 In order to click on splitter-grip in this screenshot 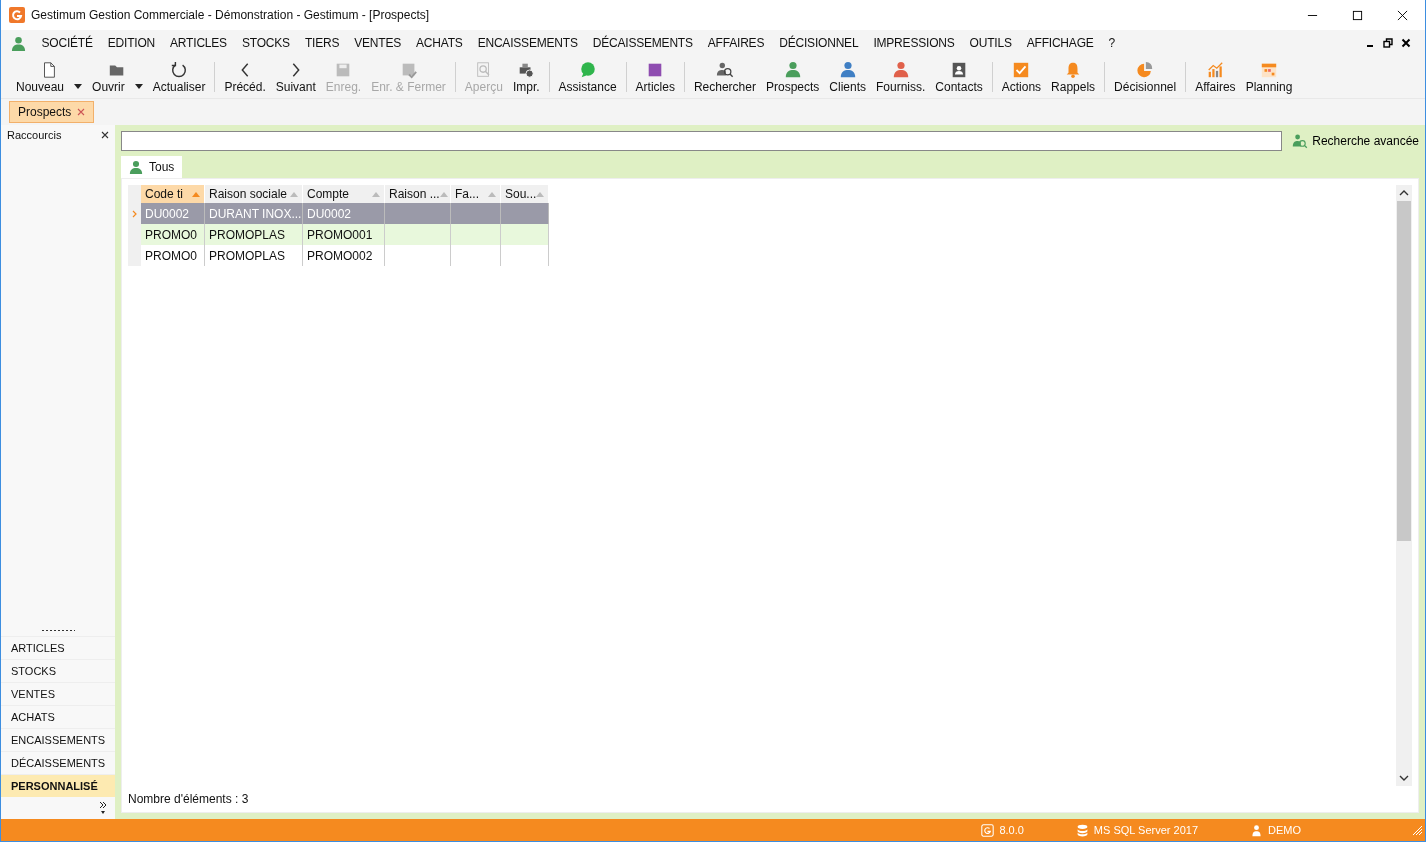, I will do `click(58, 630)`.